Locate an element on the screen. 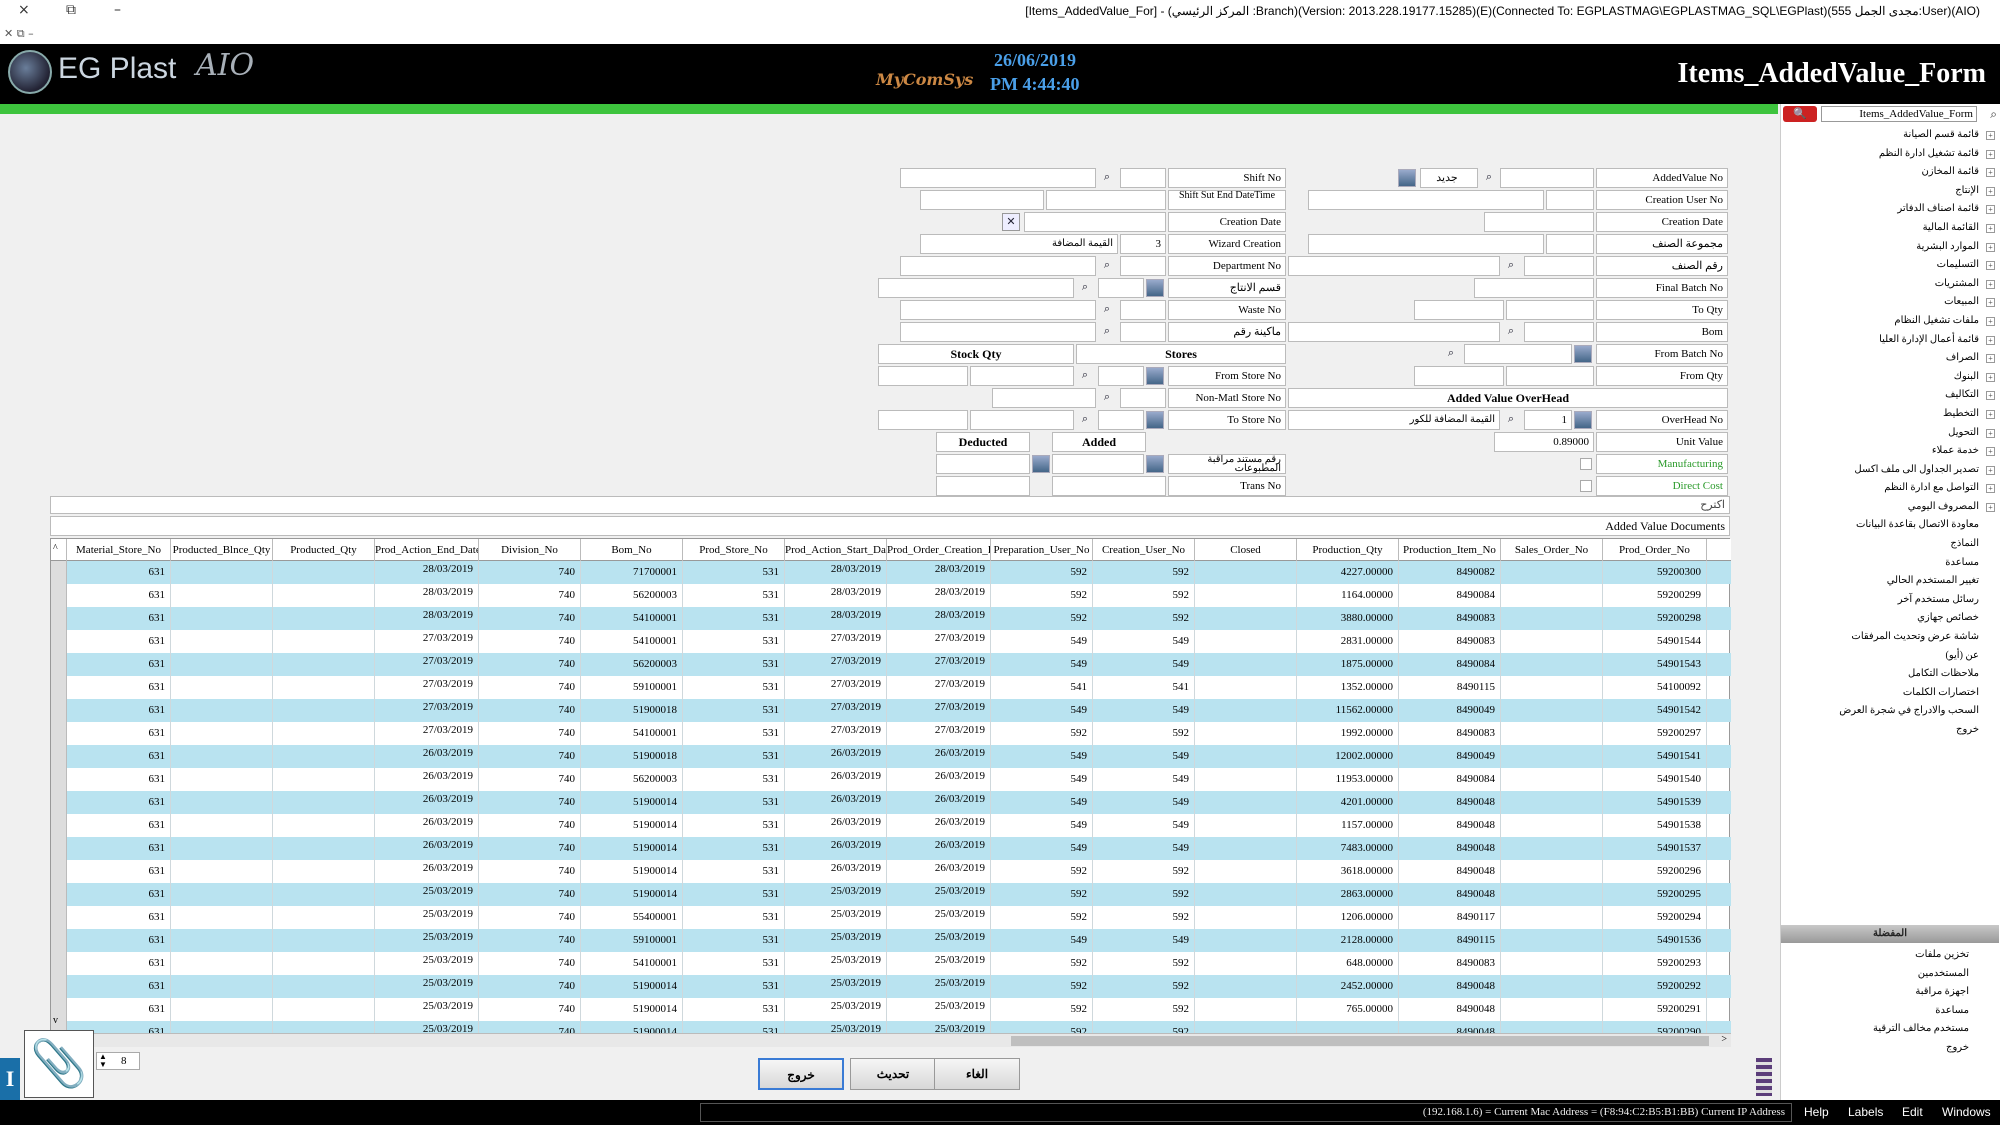 This screenshot has width=2000, height=1125. sidebar-tree-item: رسائل مستخدم آخر is located at coordinates (1890, 600).